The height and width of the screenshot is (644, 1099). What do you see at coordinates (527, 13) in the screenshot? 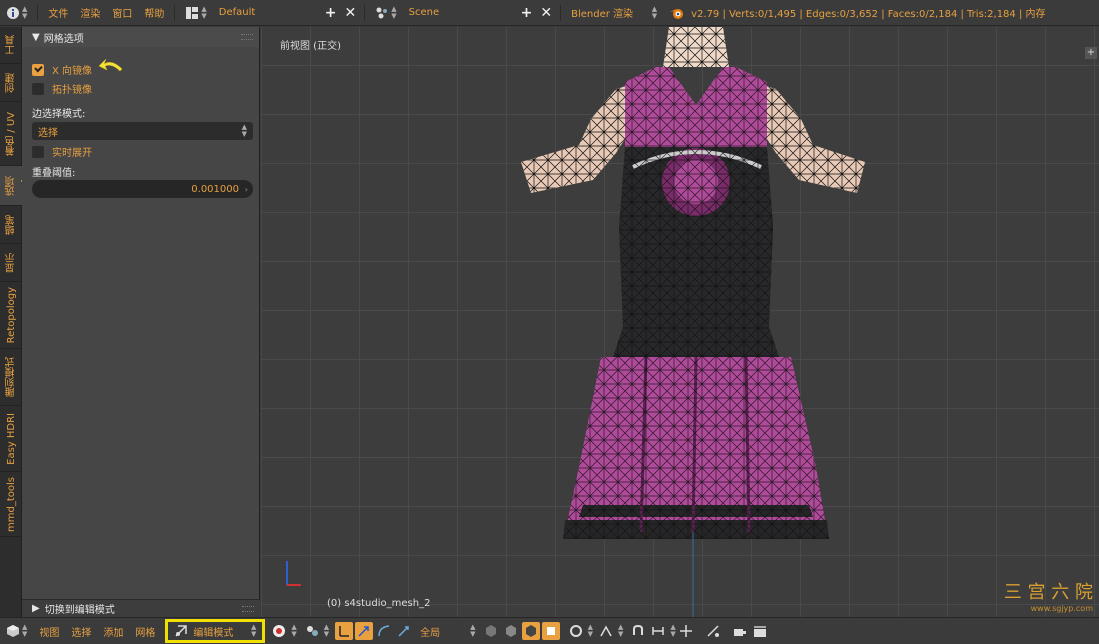
I see `add-scene-icon: +` at bounding box center [527, 13].